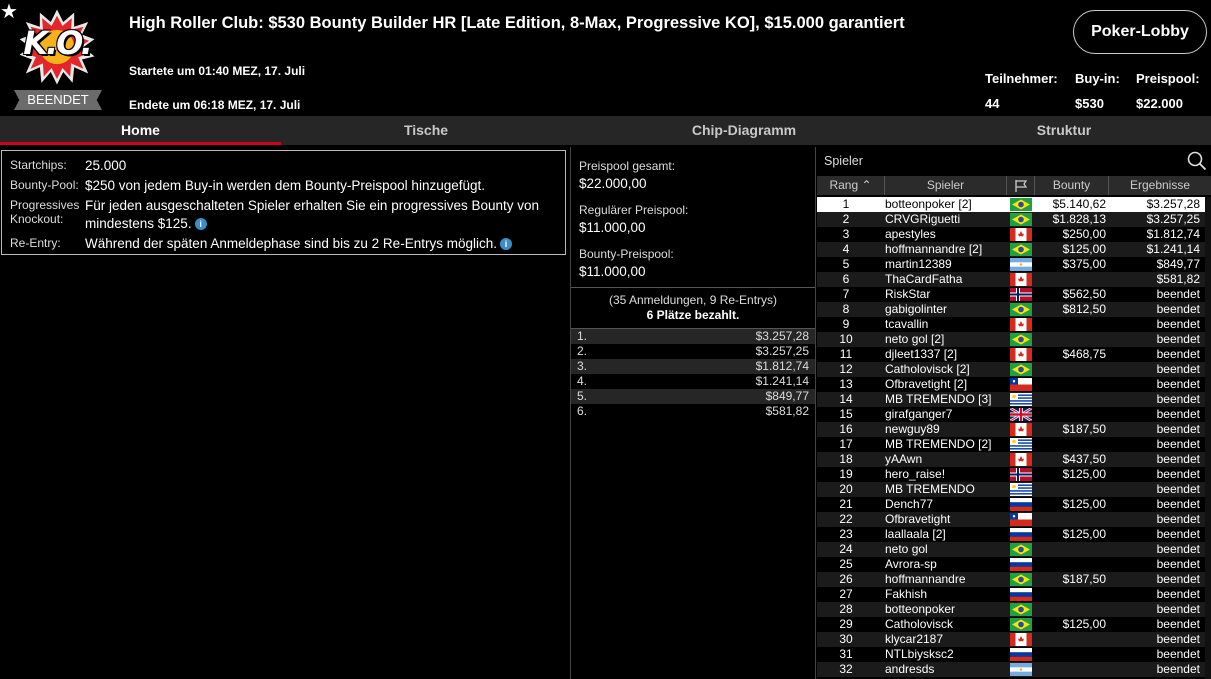  I want to click on table-row: 15 girafganger7 beendet, so click(1014, 414).